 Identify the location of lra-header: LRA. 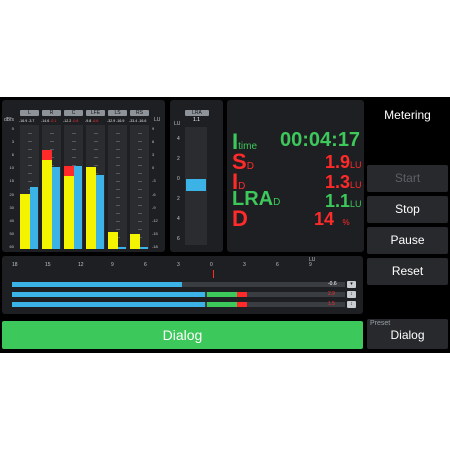
(197, 113).